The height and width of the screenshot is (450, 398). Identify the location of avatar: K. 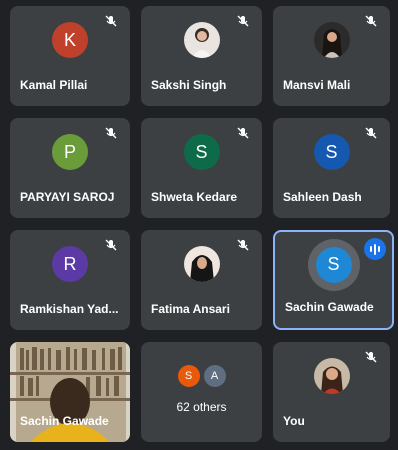
(70, 40).